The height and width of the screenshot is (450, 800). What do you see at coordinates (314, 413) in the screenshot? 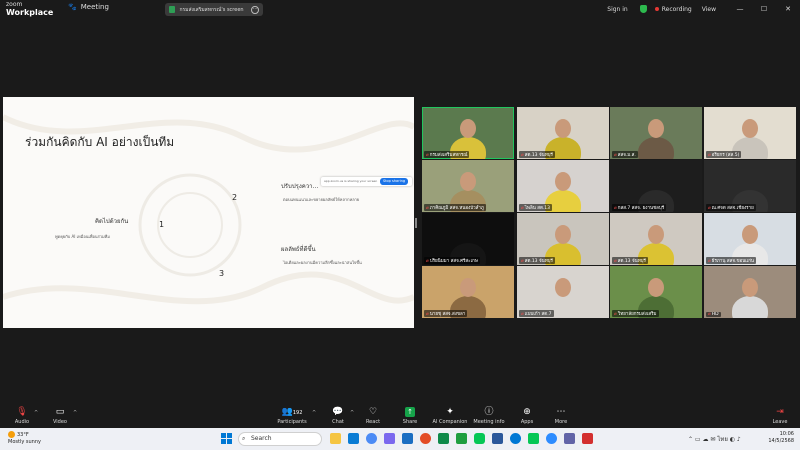
I see `participants-options-caret-icon: ^` at bounding box center [314, 413].